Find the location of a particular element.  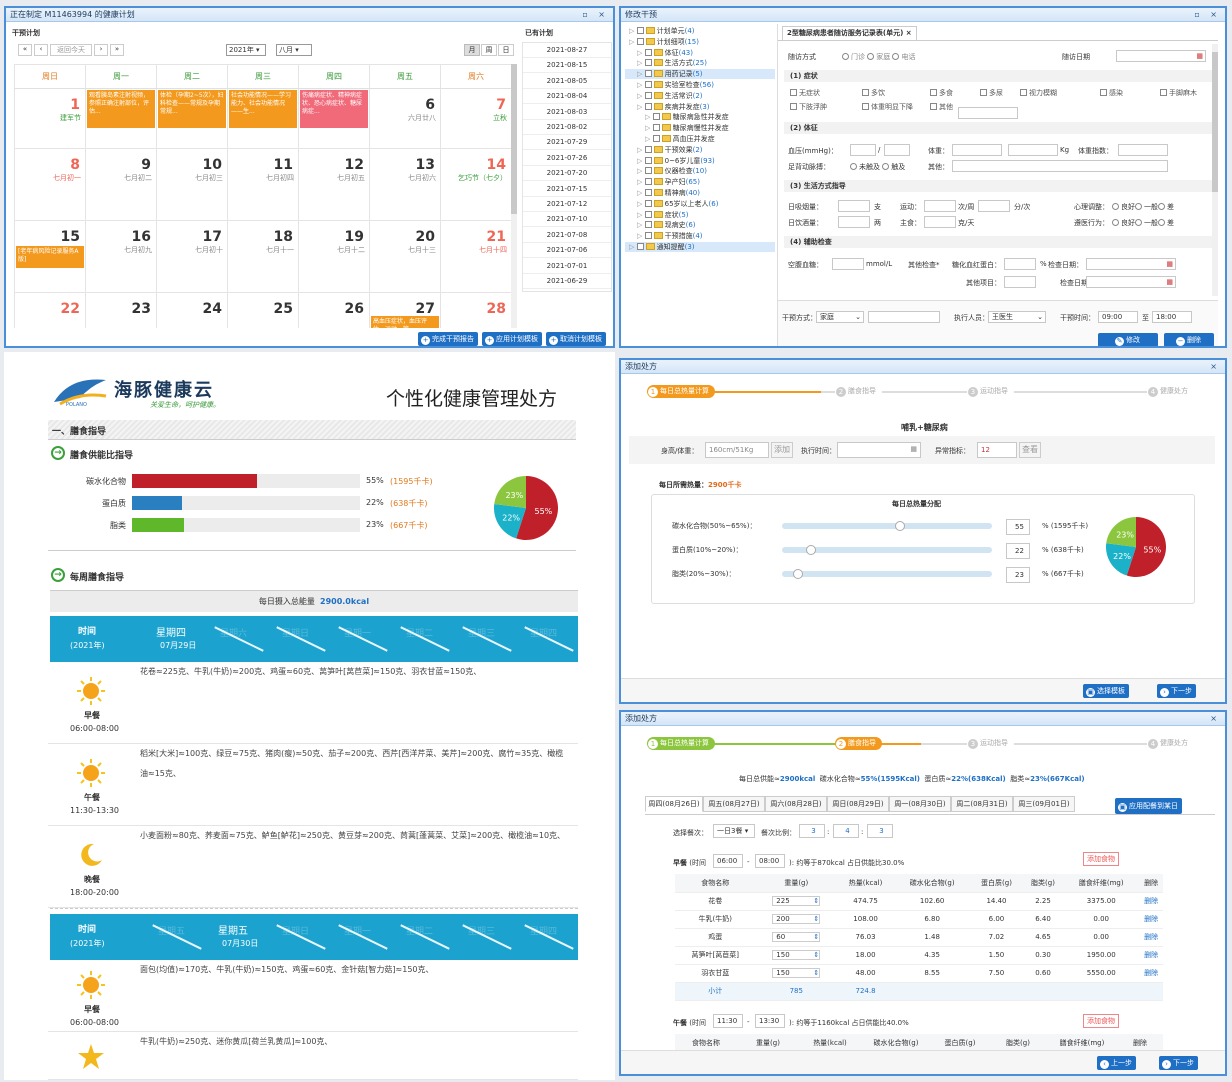

next-year-button: » is located at coordinates (117, 50).